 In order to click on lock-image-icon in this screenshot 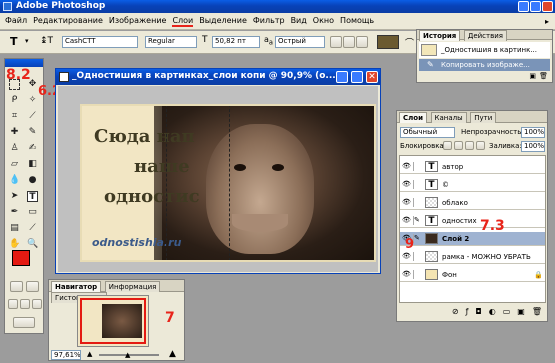, I will do `click(458, 145)`.